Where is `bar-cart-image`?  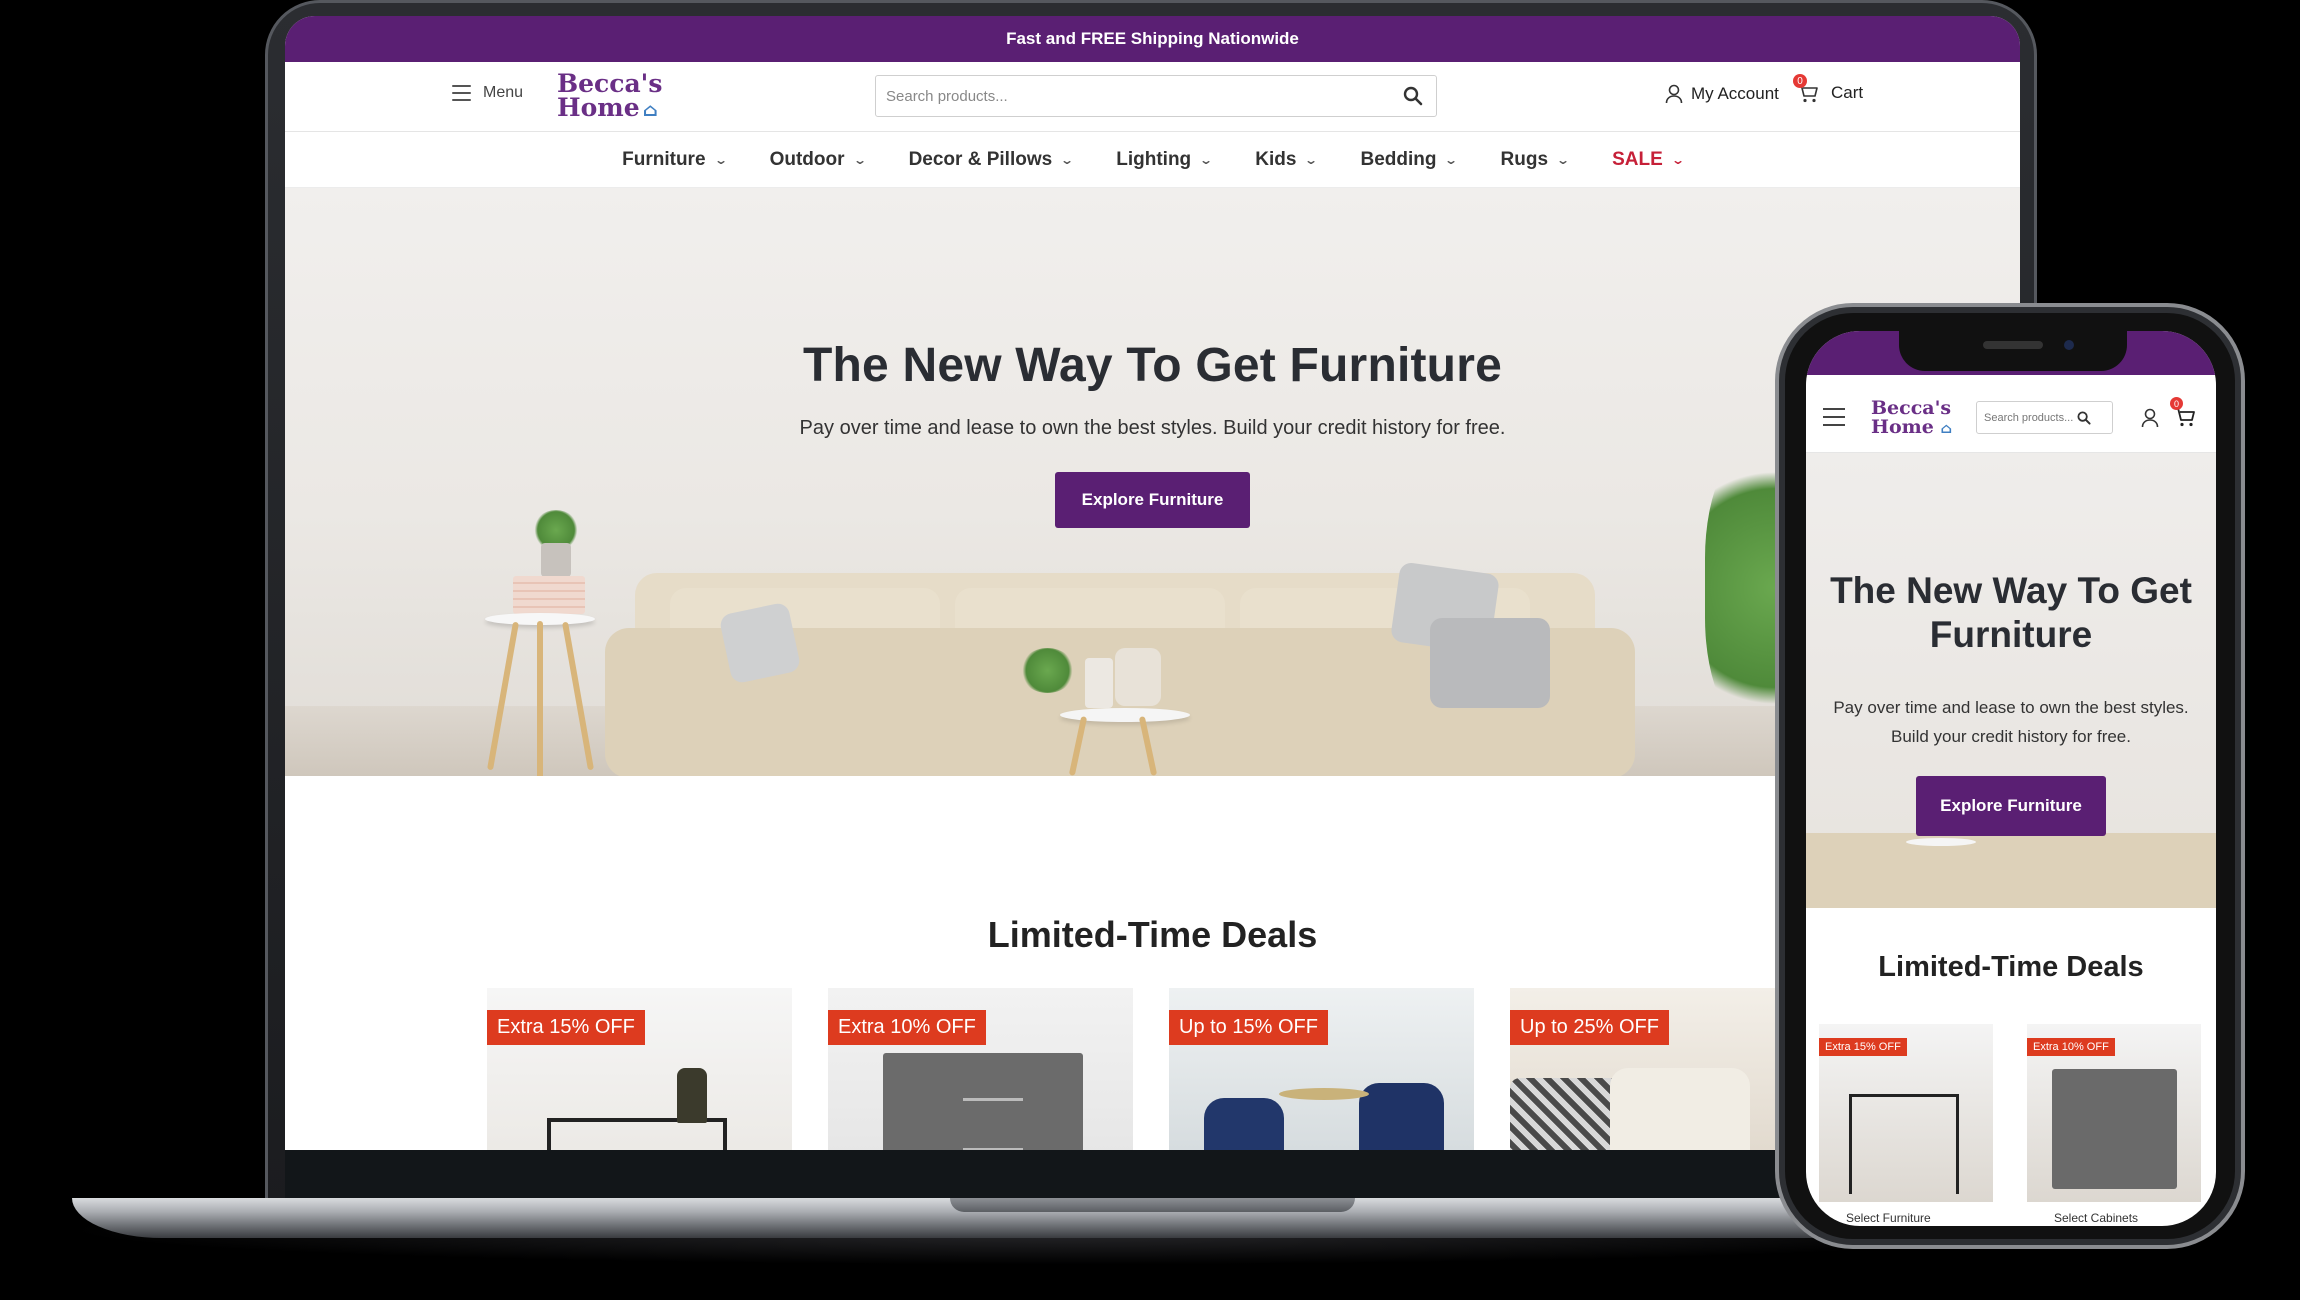
bar-cart-image is located at coordinates (1904, 1144).